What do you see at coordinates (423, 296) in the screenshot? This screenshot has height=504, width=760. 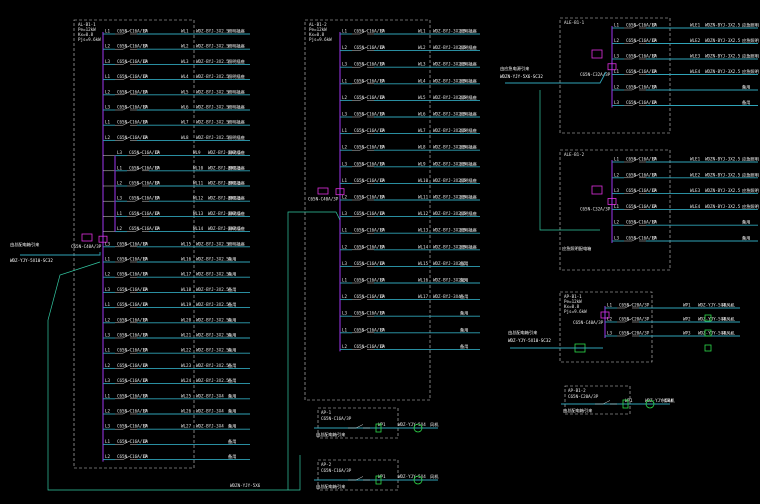 I see `row-circuit: WL17` at bounding box center [423, 296].